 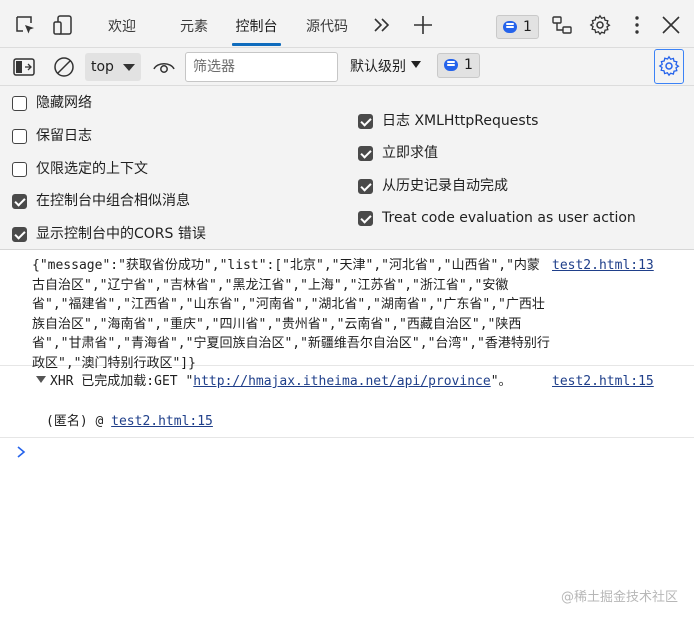 I want to click on xhr-url-link: http://hmajax.itheima.net/api/province, so click(x=341, y=381).